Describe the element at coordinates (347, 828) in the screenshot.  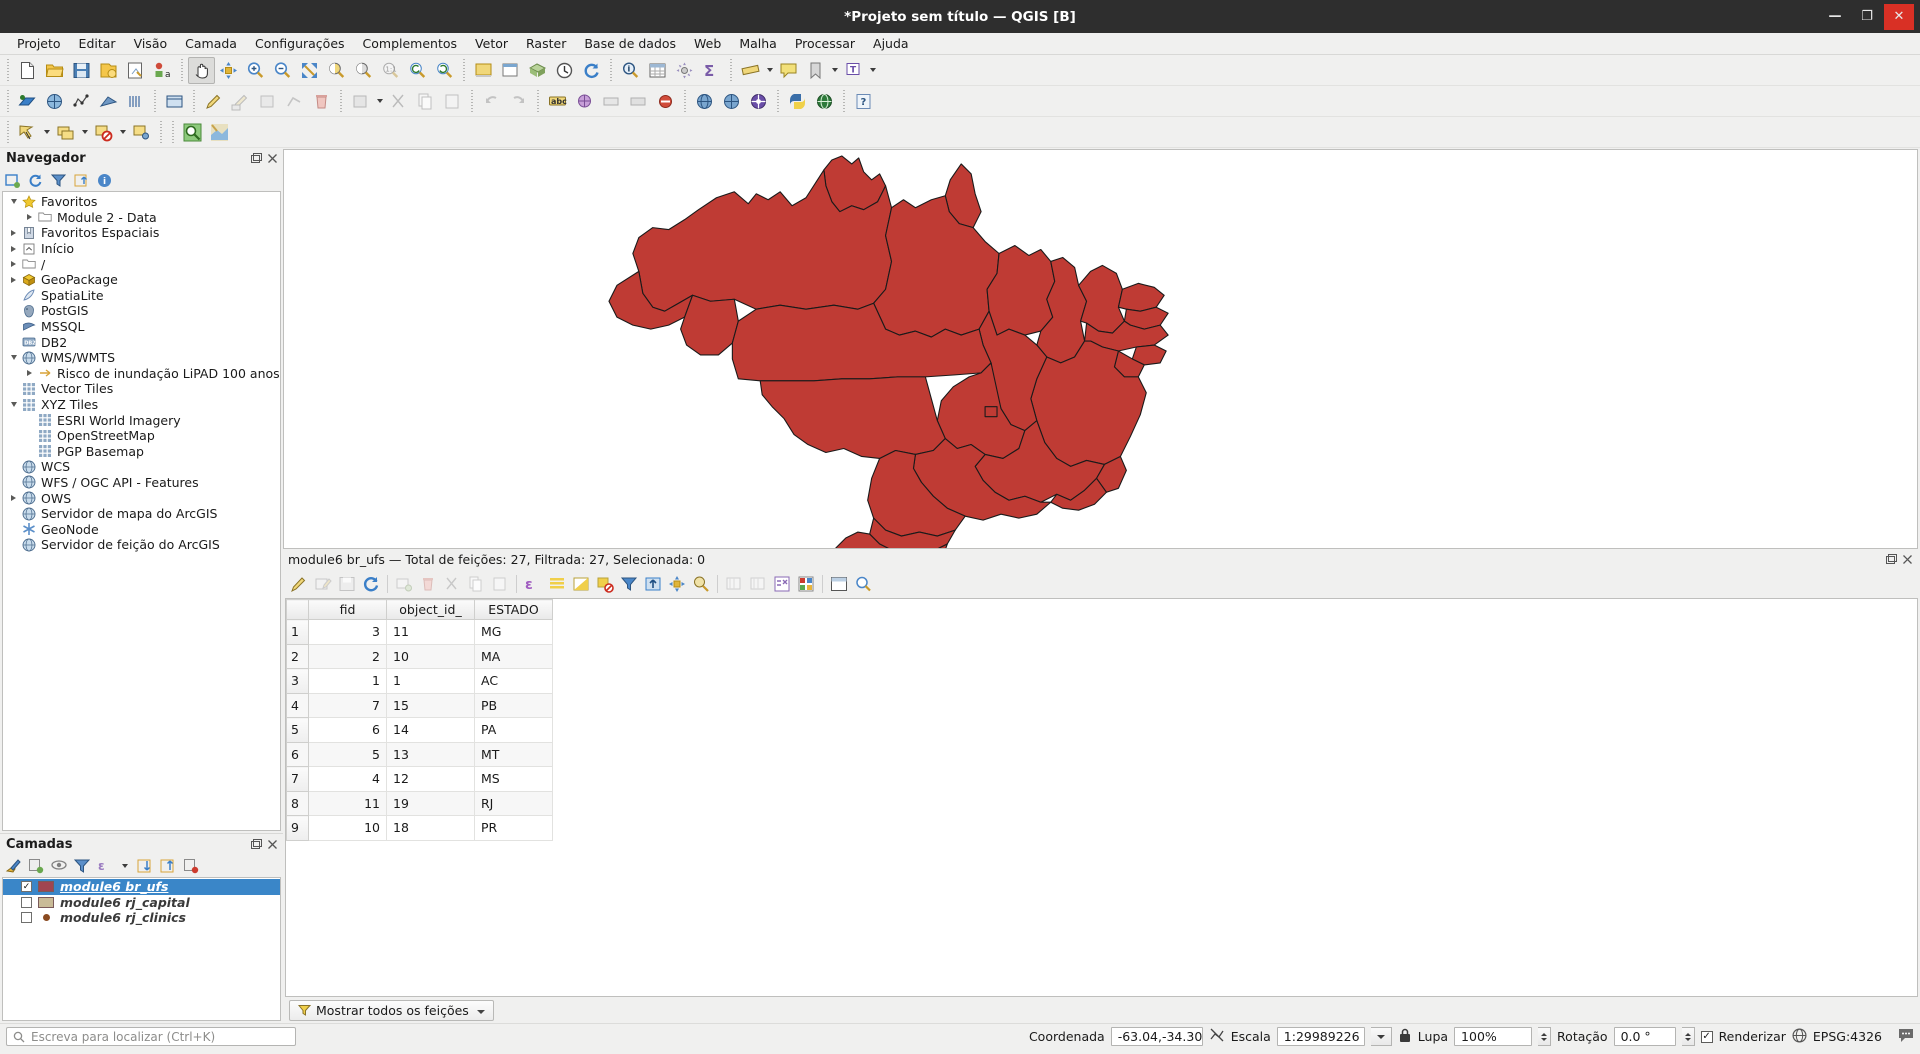
I see `cell-fid: 10` at that location.